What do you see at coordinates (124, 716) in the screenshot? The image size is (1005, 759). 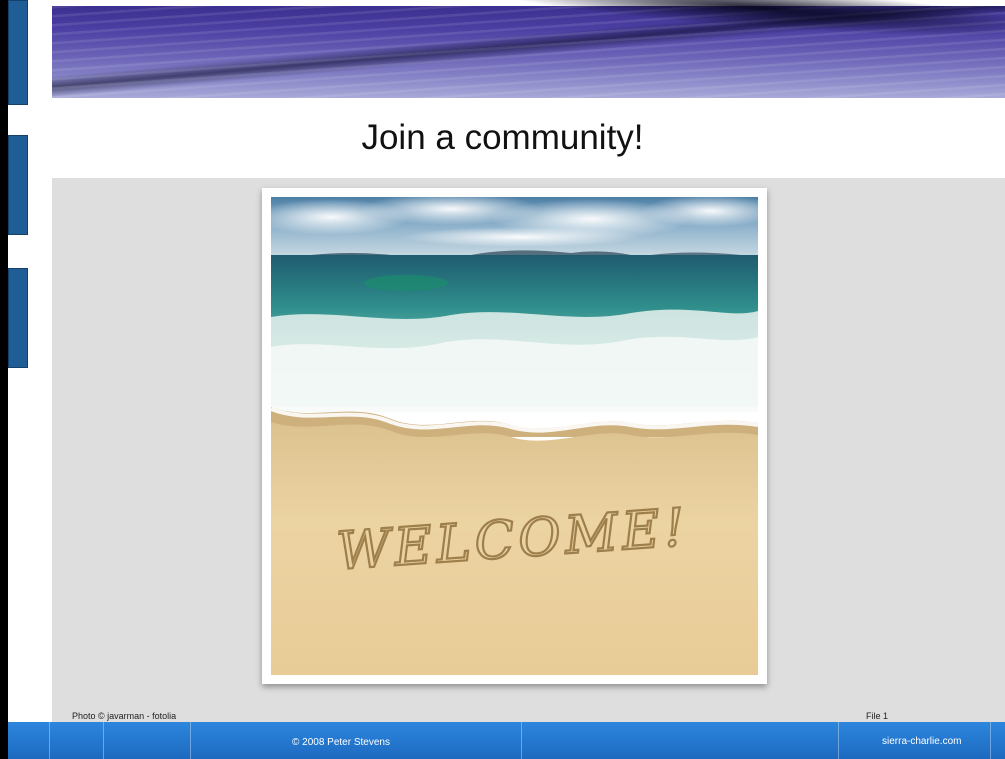 I see `photo-credit: Photo © javarman - fotolia` at bounding box center [124, 716].